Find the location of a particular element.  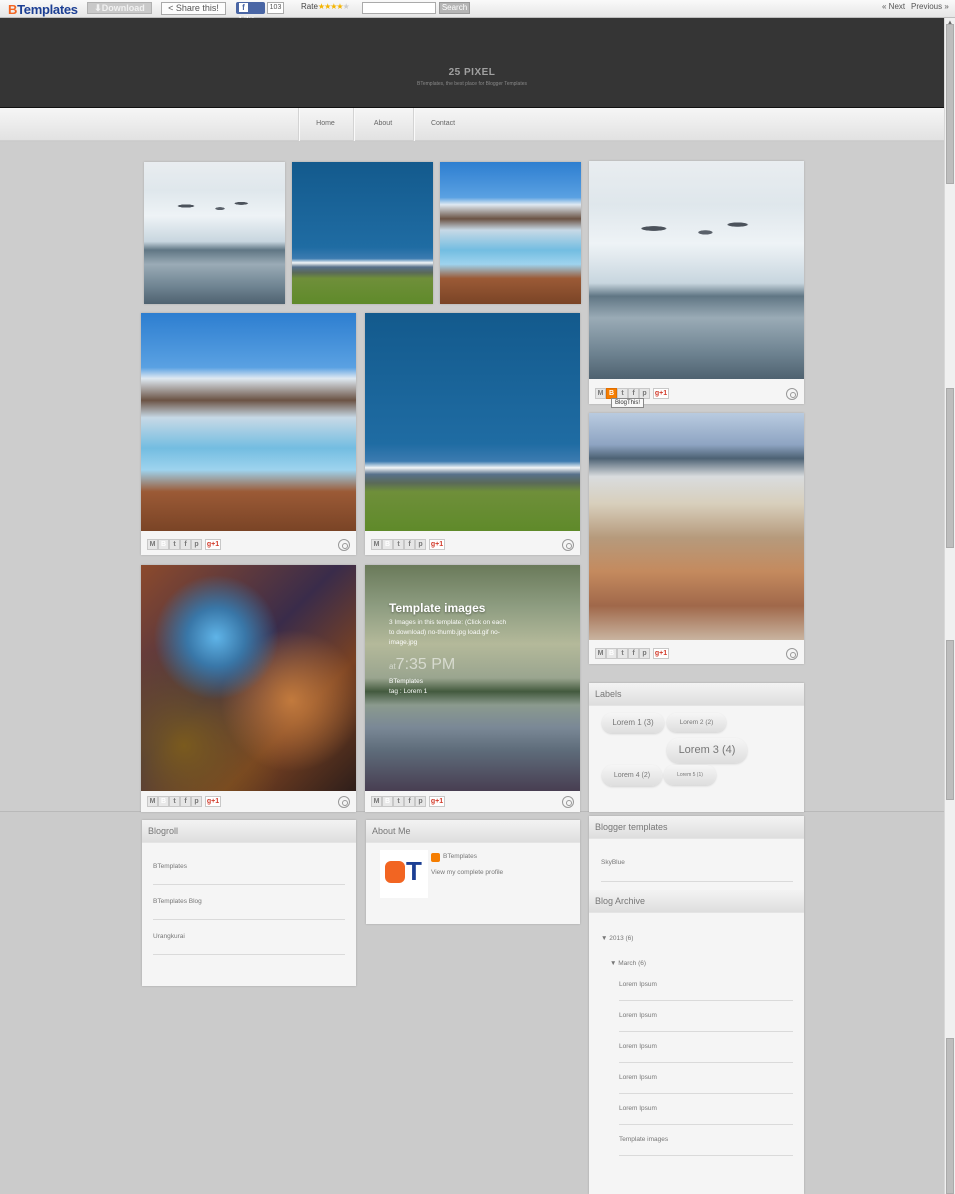

nav-home: Home is located at coordinates (325, 124).